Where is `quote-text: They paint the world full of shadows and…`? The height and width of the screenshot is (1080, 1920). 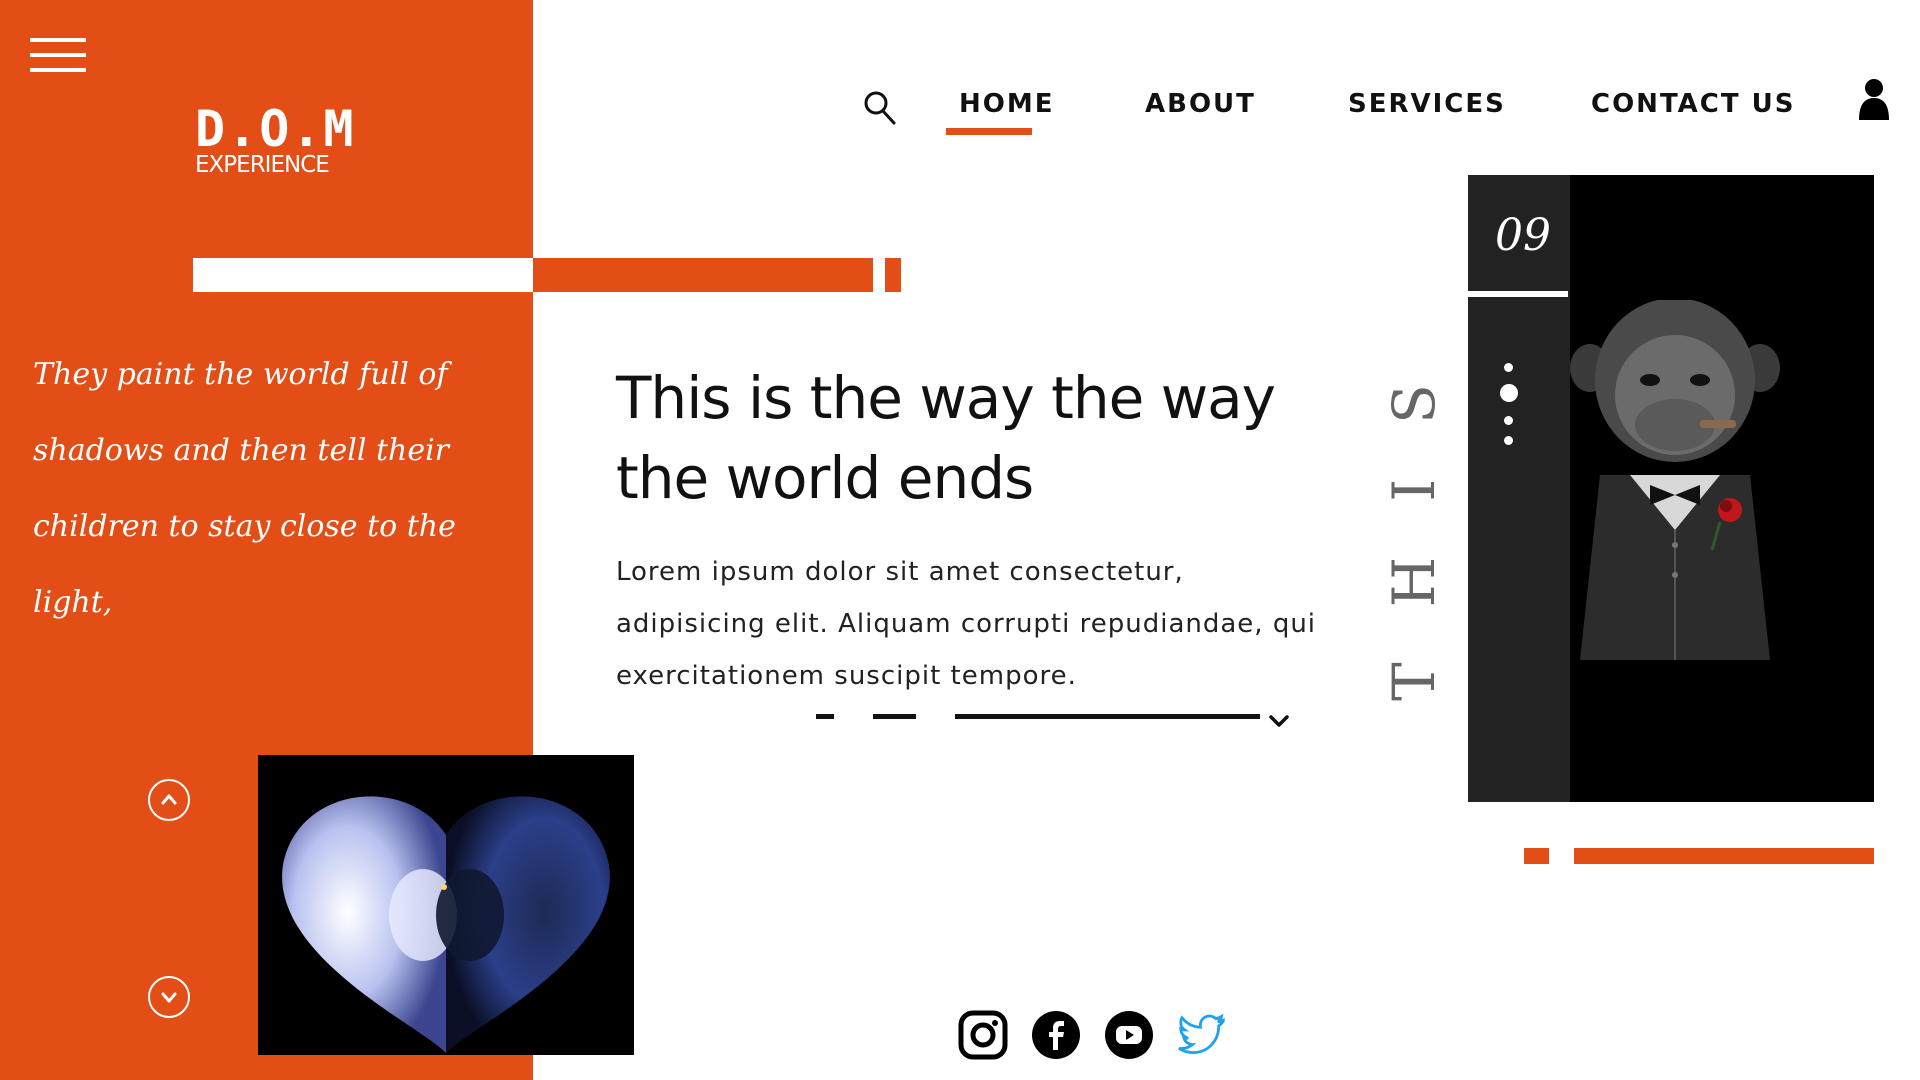 quote-text: They paint the world full of shadows and… is located at coordinates (244, 488).